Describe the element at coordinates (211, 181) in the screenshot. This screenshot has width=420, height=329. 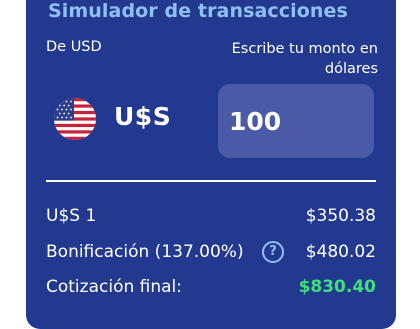
I see `divider` at that location.